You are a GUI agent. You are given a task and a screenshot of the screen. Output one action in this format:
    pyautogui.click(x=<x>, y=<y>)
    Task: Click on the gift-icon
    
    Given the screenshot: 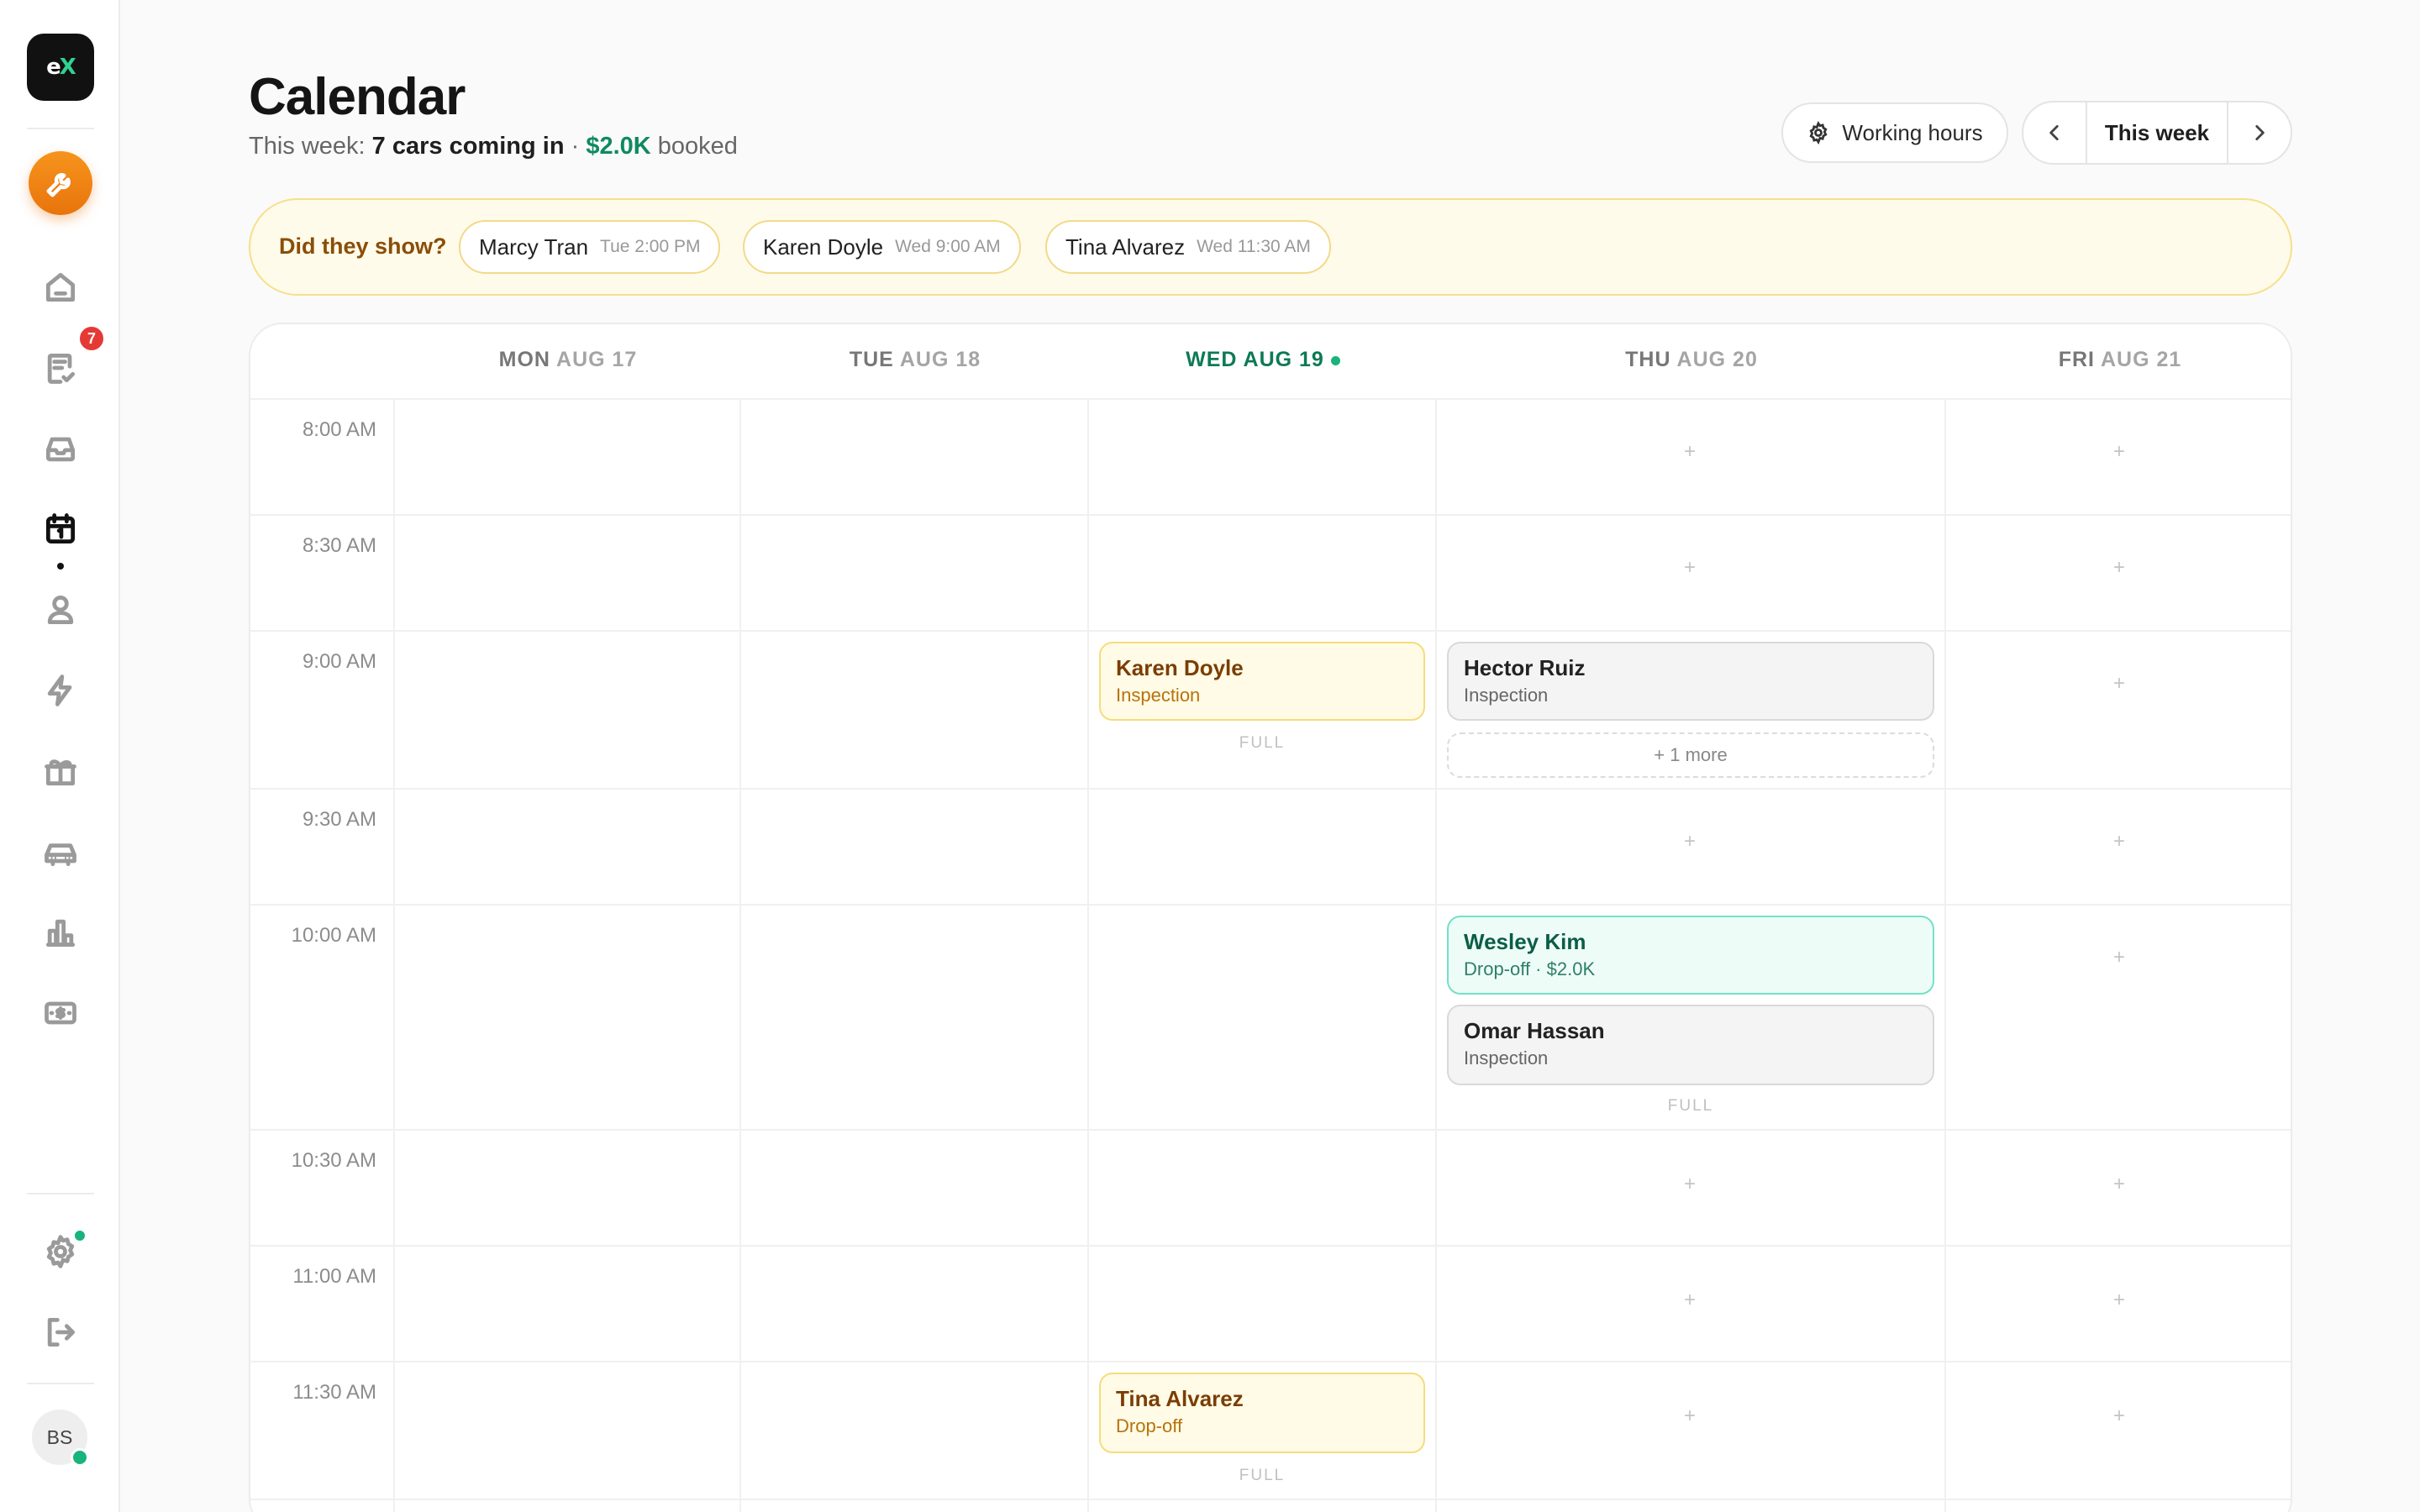 What is the action you would take?
    pyautogui.click(x=60, y=772)
    